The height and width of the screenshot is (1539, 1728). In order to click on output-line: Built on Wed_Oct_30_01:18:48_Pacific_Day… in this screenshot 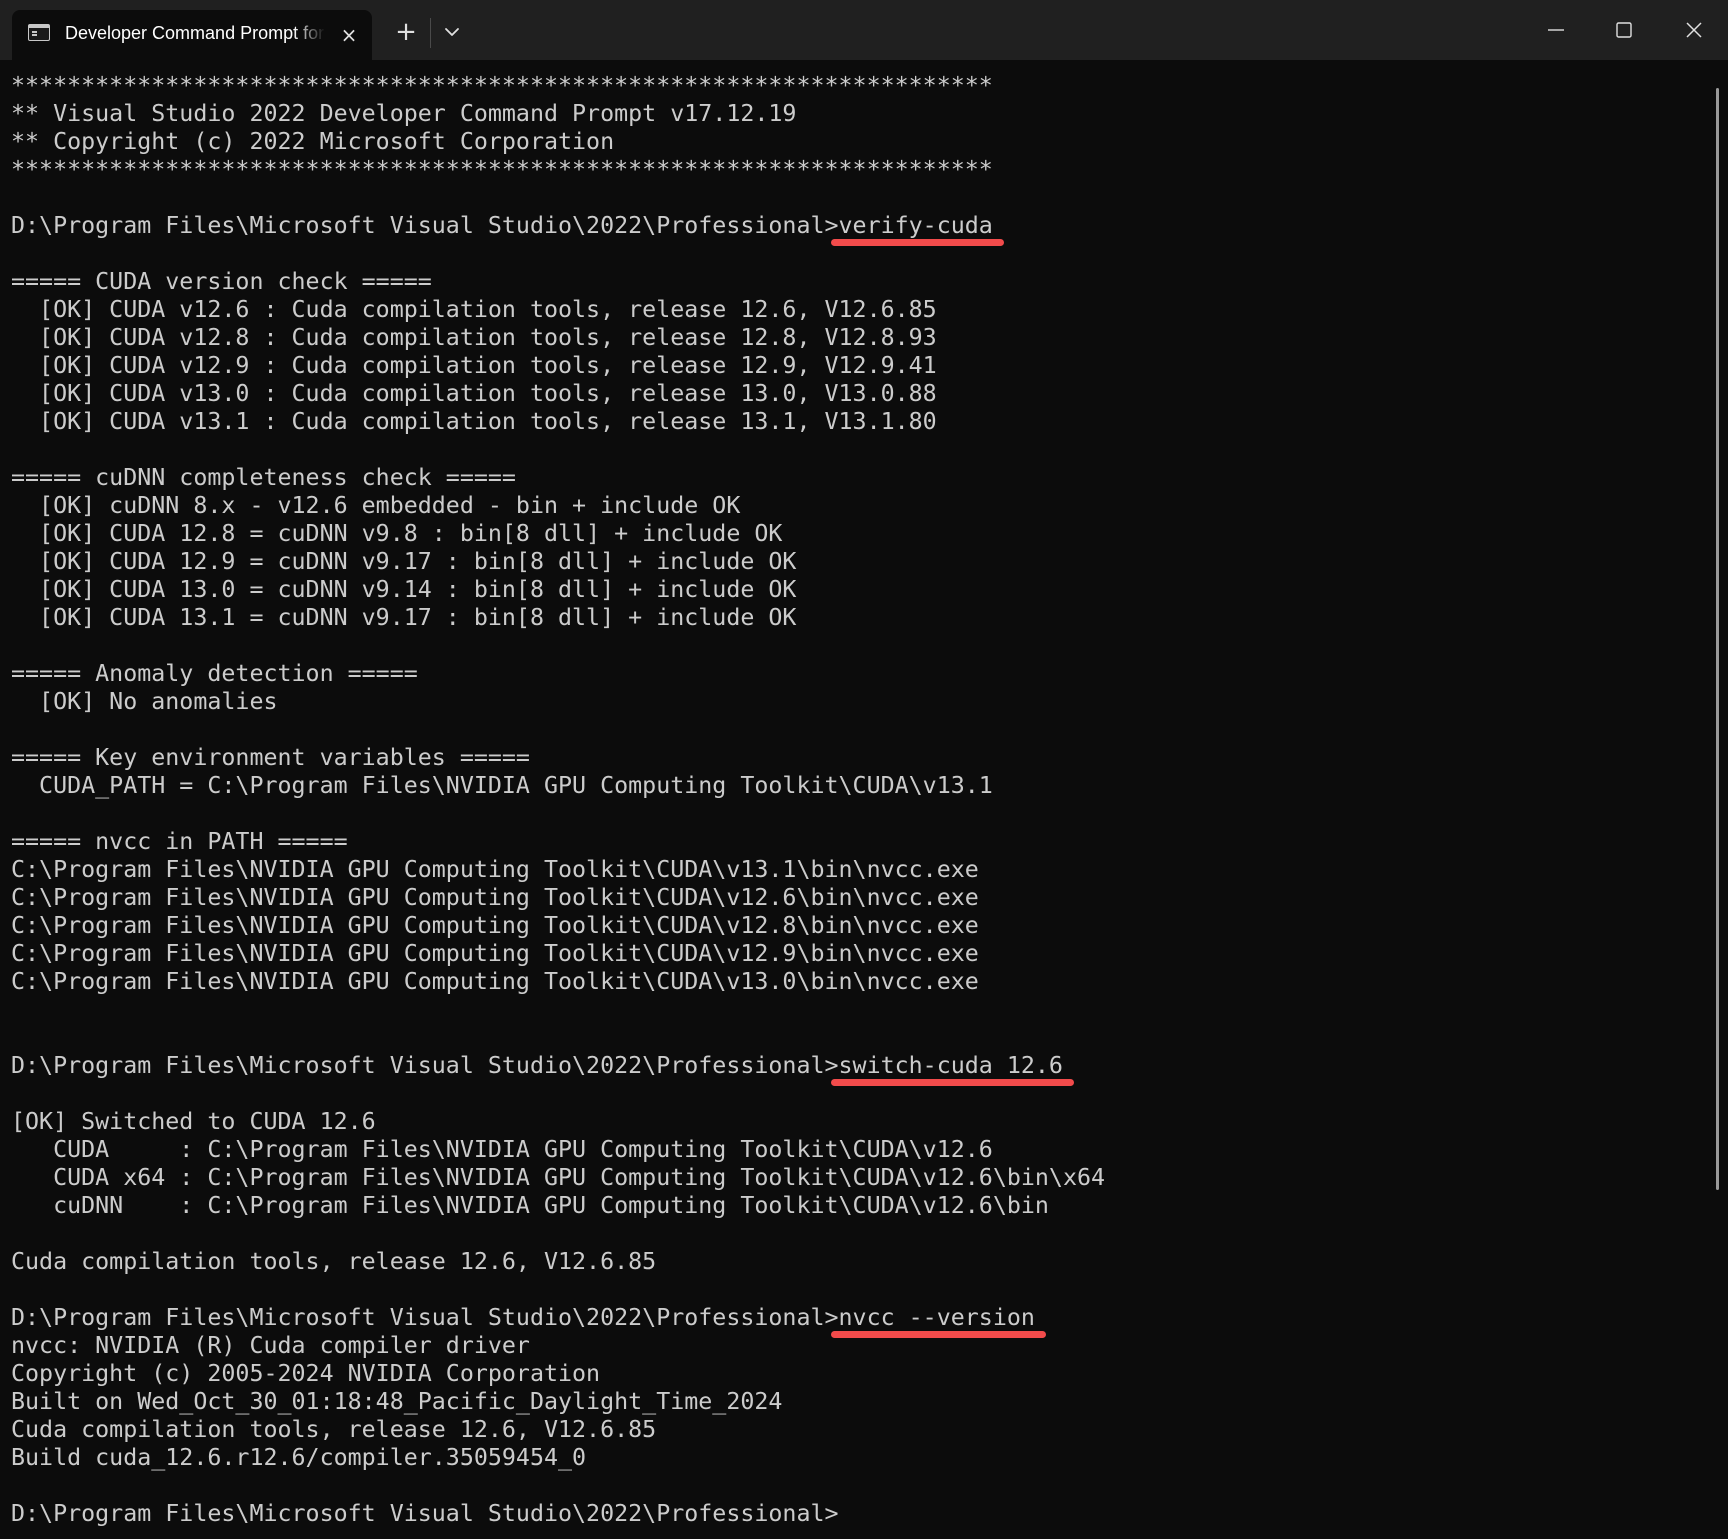, I will do `click(397, 1401)`.